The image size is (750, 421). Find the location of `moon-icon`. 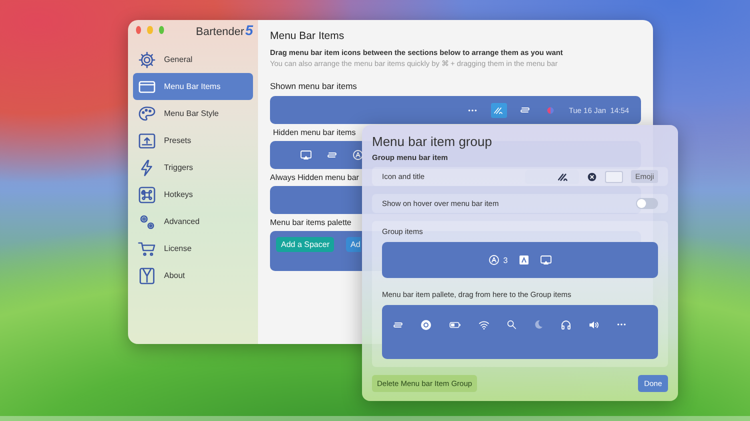

moon-icon is located at coordinates (538, 324).